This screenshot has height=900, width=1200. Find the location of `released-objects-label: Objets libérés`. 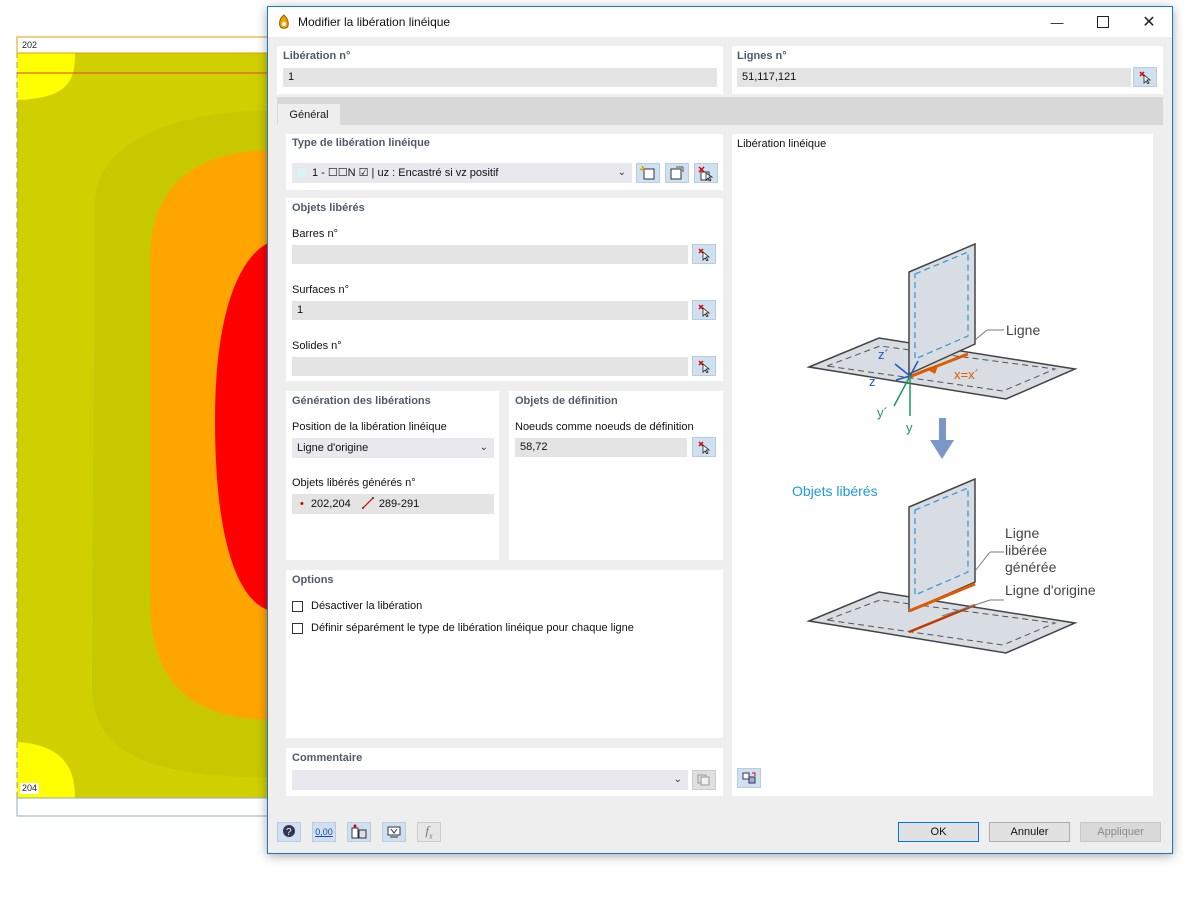

released-objects-label: Objets libérés is located at coordinates (328, 208).